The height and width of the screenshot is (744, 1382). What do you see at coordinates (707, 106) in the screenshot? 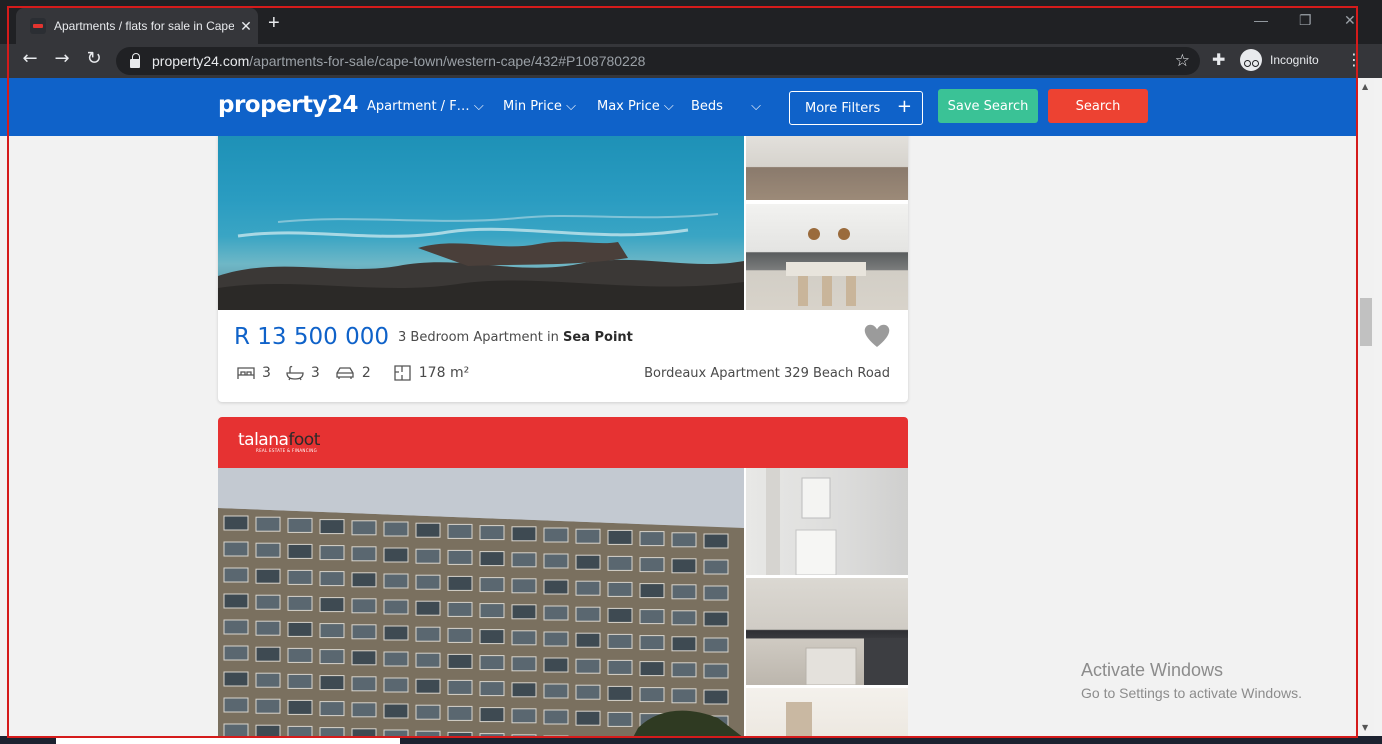
I see `filter-beds-label: Beds` at bounding box center [707, 106].